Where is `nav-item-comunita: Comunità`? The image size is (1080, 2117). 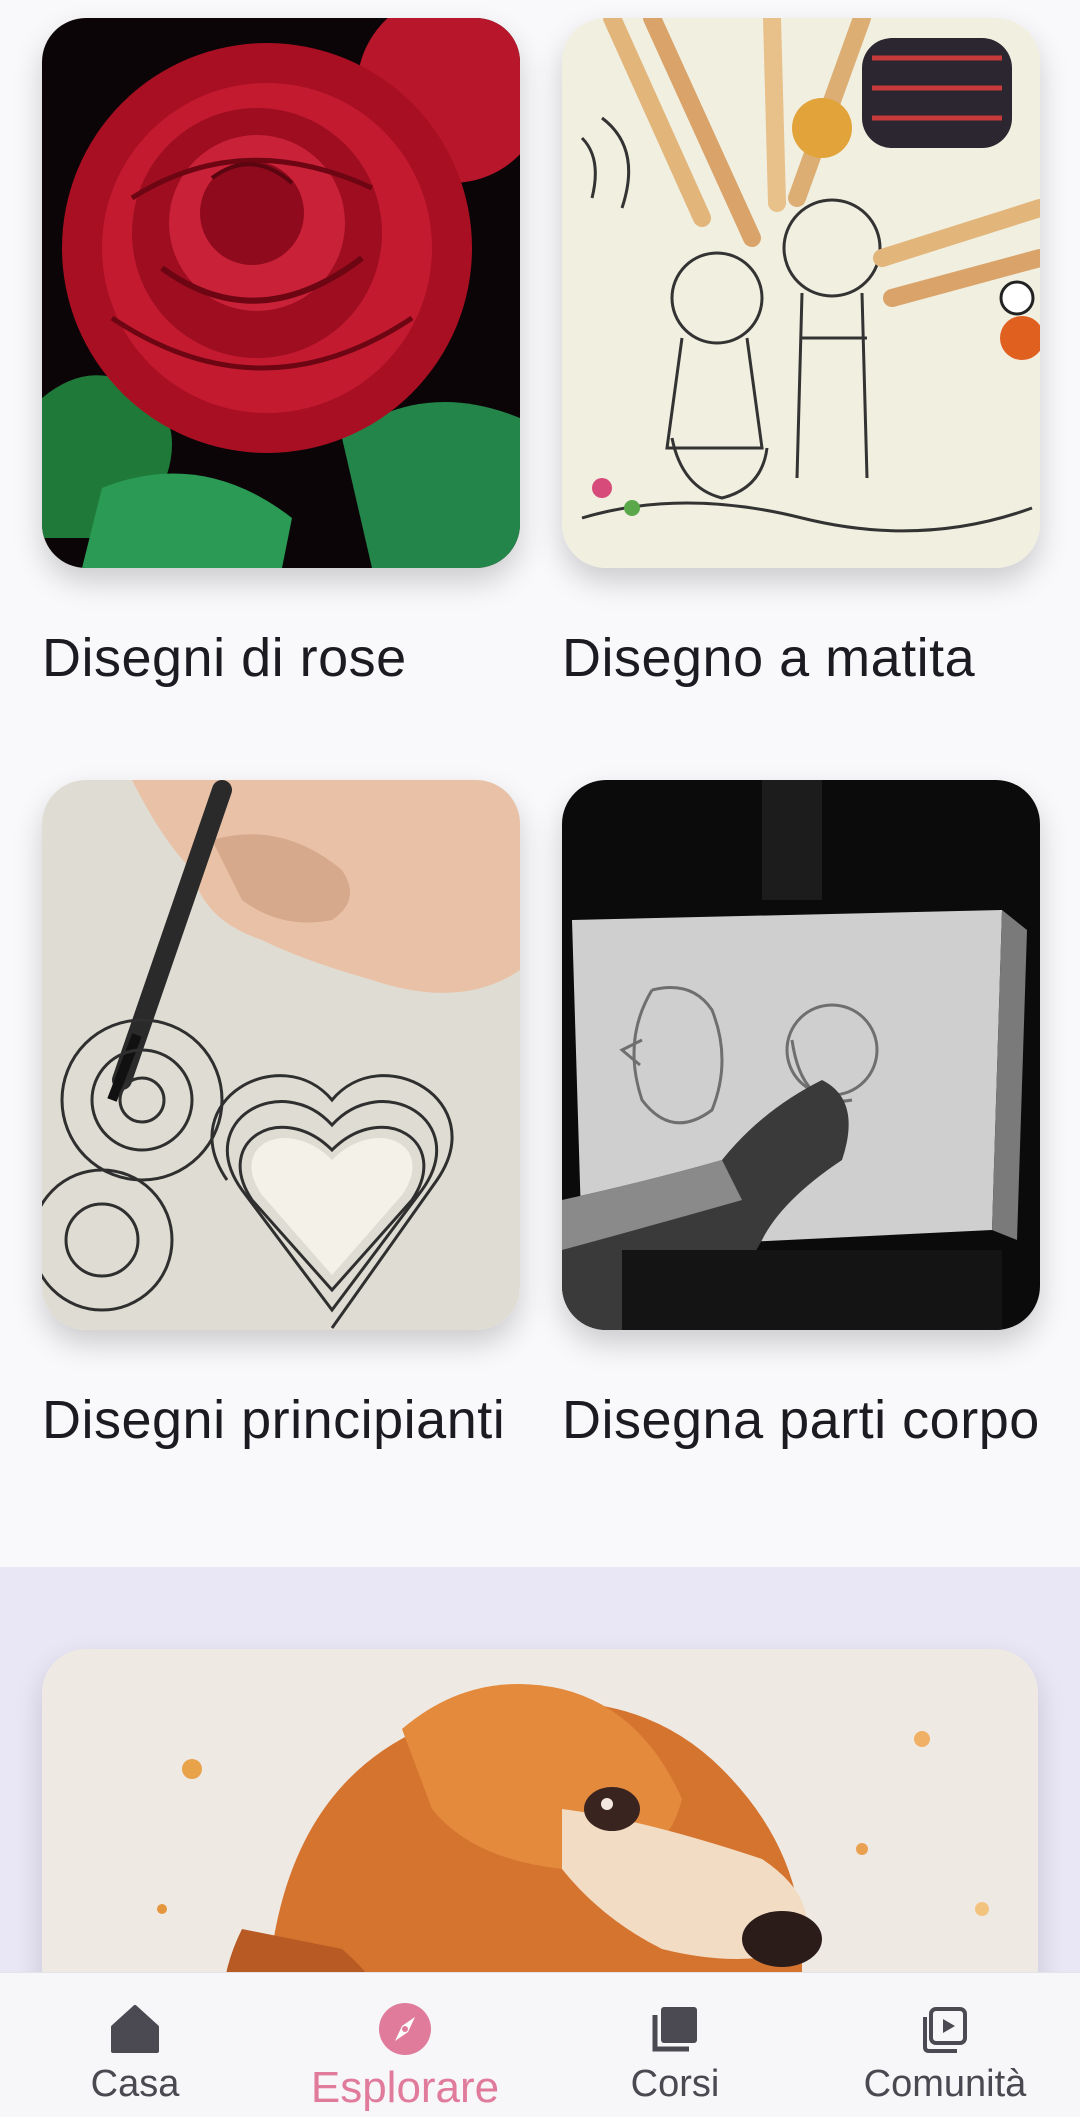
nav-item-comunita: Comunità is located at coordinates (945, 2045).